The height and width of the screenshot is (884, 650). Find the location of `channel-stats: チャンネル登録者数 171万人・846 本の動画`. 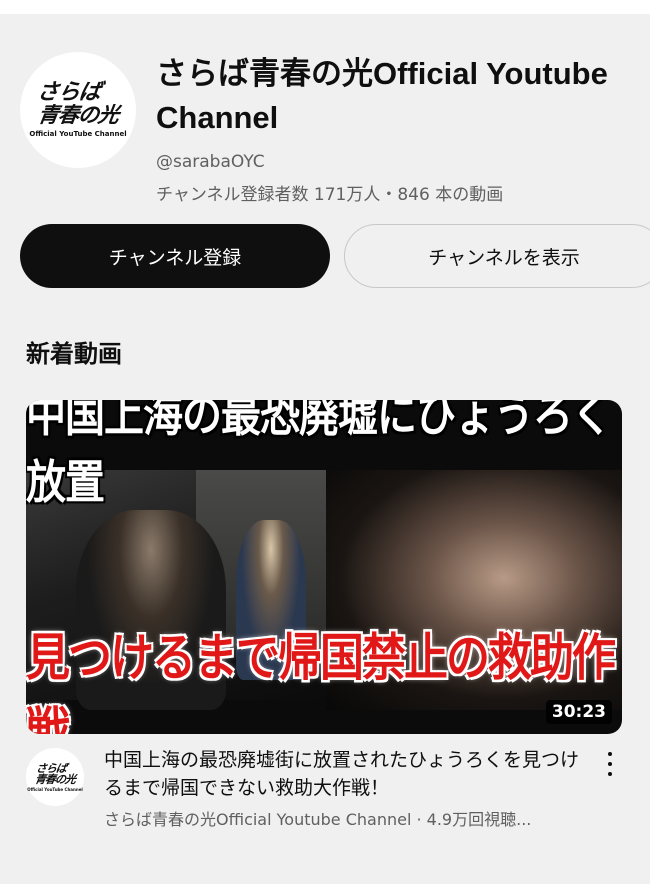

channel-stats: チャンネル登録者数 171万人・846 本の動画 is located at coordinates (330, 195).